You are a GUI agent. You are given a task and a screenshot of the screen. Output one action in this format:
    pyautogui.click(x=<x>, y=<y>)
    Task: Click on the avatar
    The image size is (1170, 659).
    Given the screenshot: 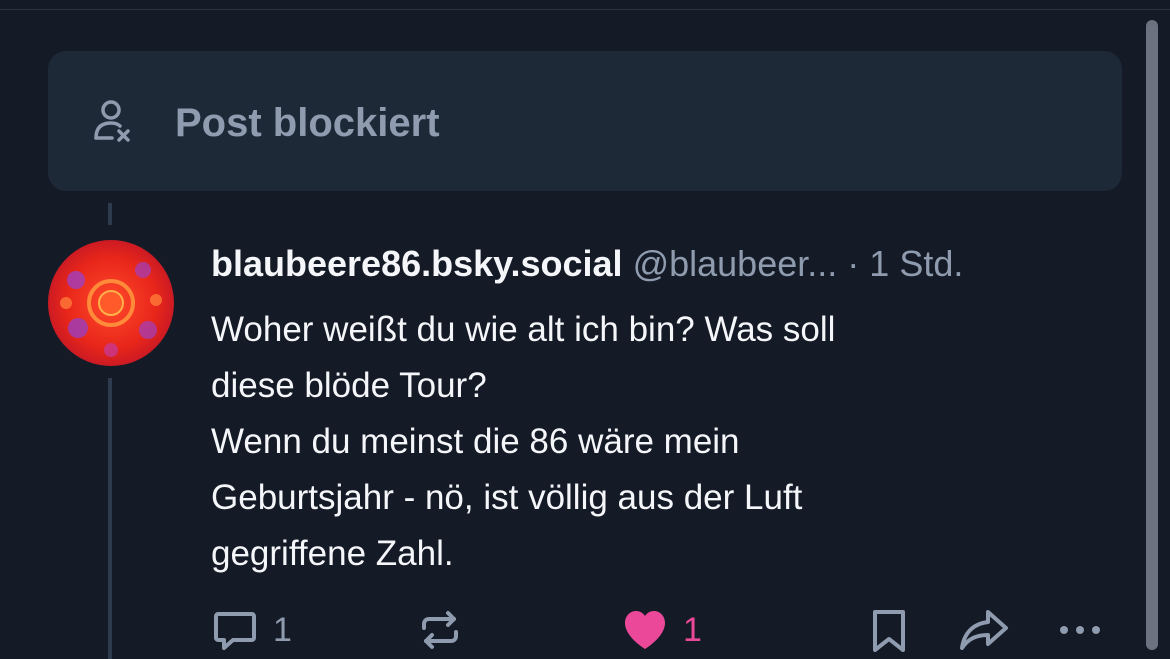 What is the action you would take?
    pyautogui.click(x=111, y=303)
    